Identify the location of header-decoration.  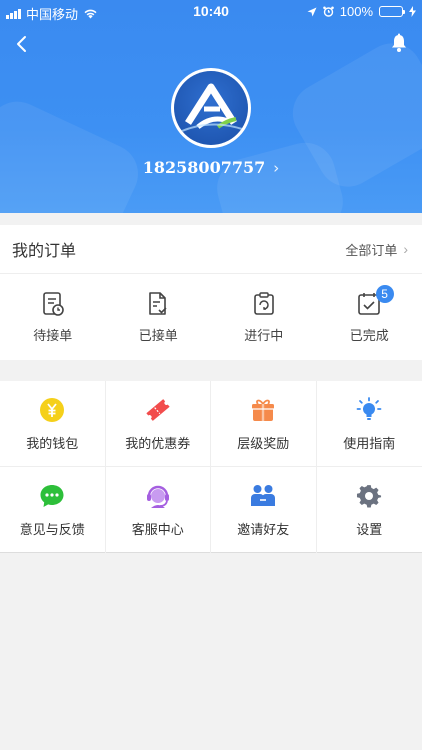
(74, 152).